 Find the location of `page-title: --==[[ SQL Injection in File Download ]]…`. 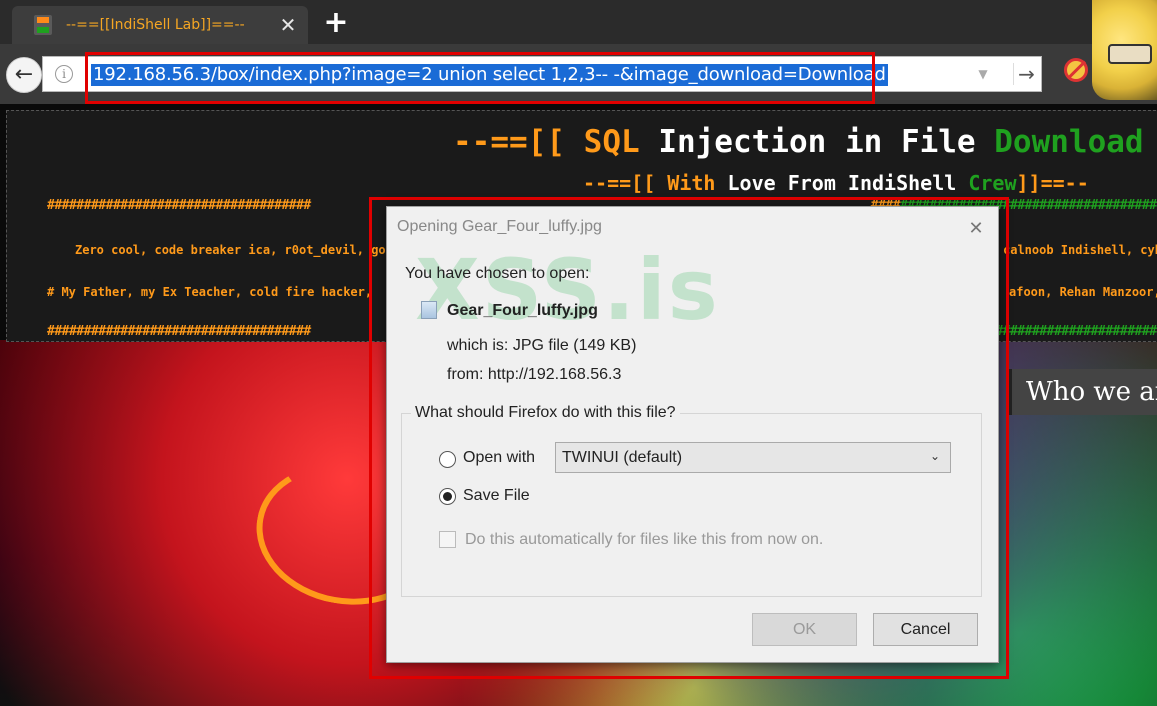

page-title: --==[[ SQL Injection in File Download ]]… is located at coordinates (798, 142).